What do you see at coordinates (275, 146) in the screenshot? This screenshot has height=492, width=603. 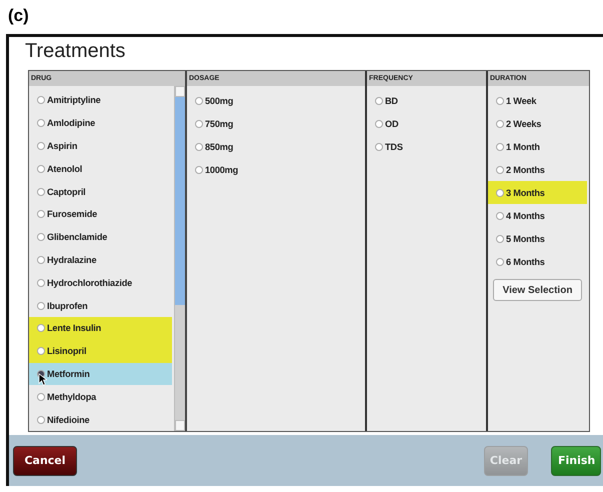 I see `option-item: 850mg` at bounding box center [275, 146].